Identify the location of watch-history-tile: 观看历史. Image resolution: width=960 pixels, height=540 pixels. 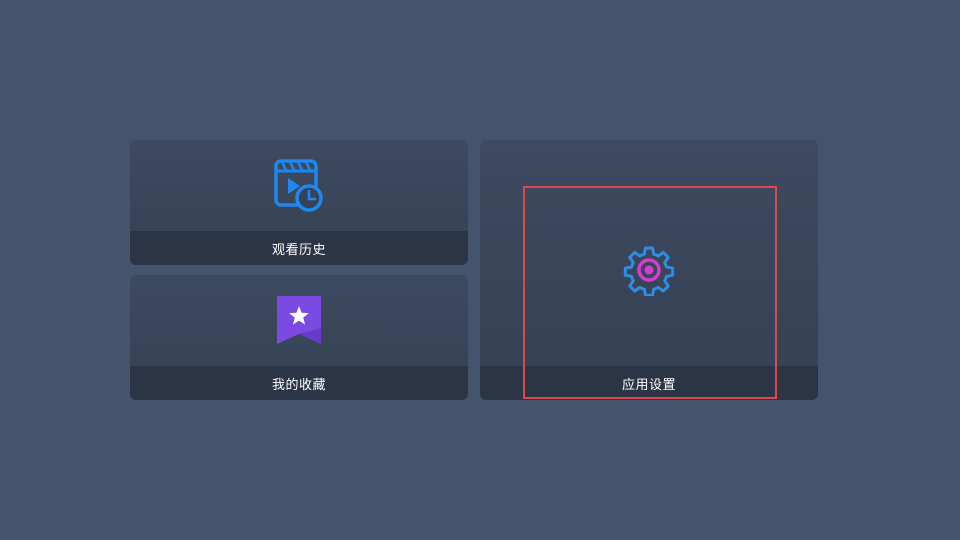
(299, 202).